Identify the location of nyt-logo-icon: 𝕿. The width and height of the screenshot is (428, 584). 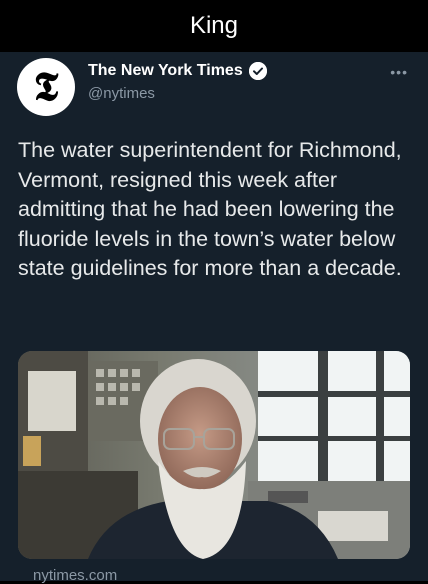
(46, 86).